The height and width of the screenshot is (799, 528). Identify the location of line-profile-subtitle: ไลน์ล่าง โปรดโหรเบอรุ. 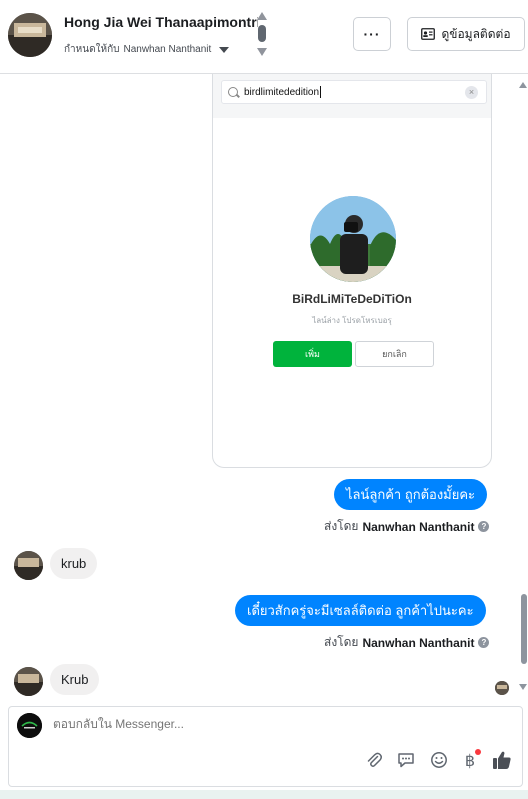
(352, 320).